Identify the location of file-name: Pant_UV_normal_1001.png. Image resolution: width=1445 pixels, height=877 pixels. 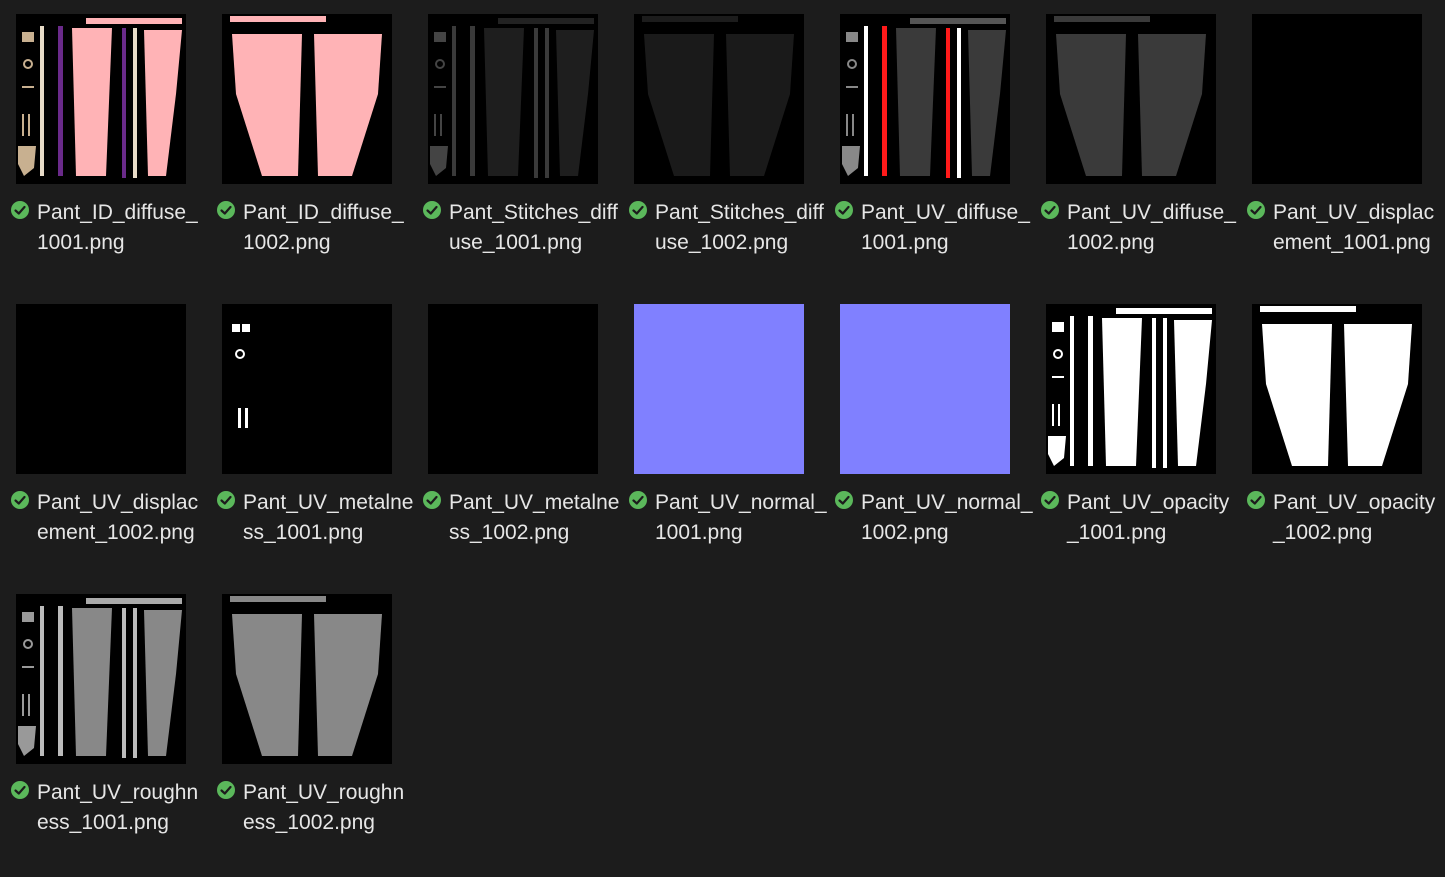
(741, 518).